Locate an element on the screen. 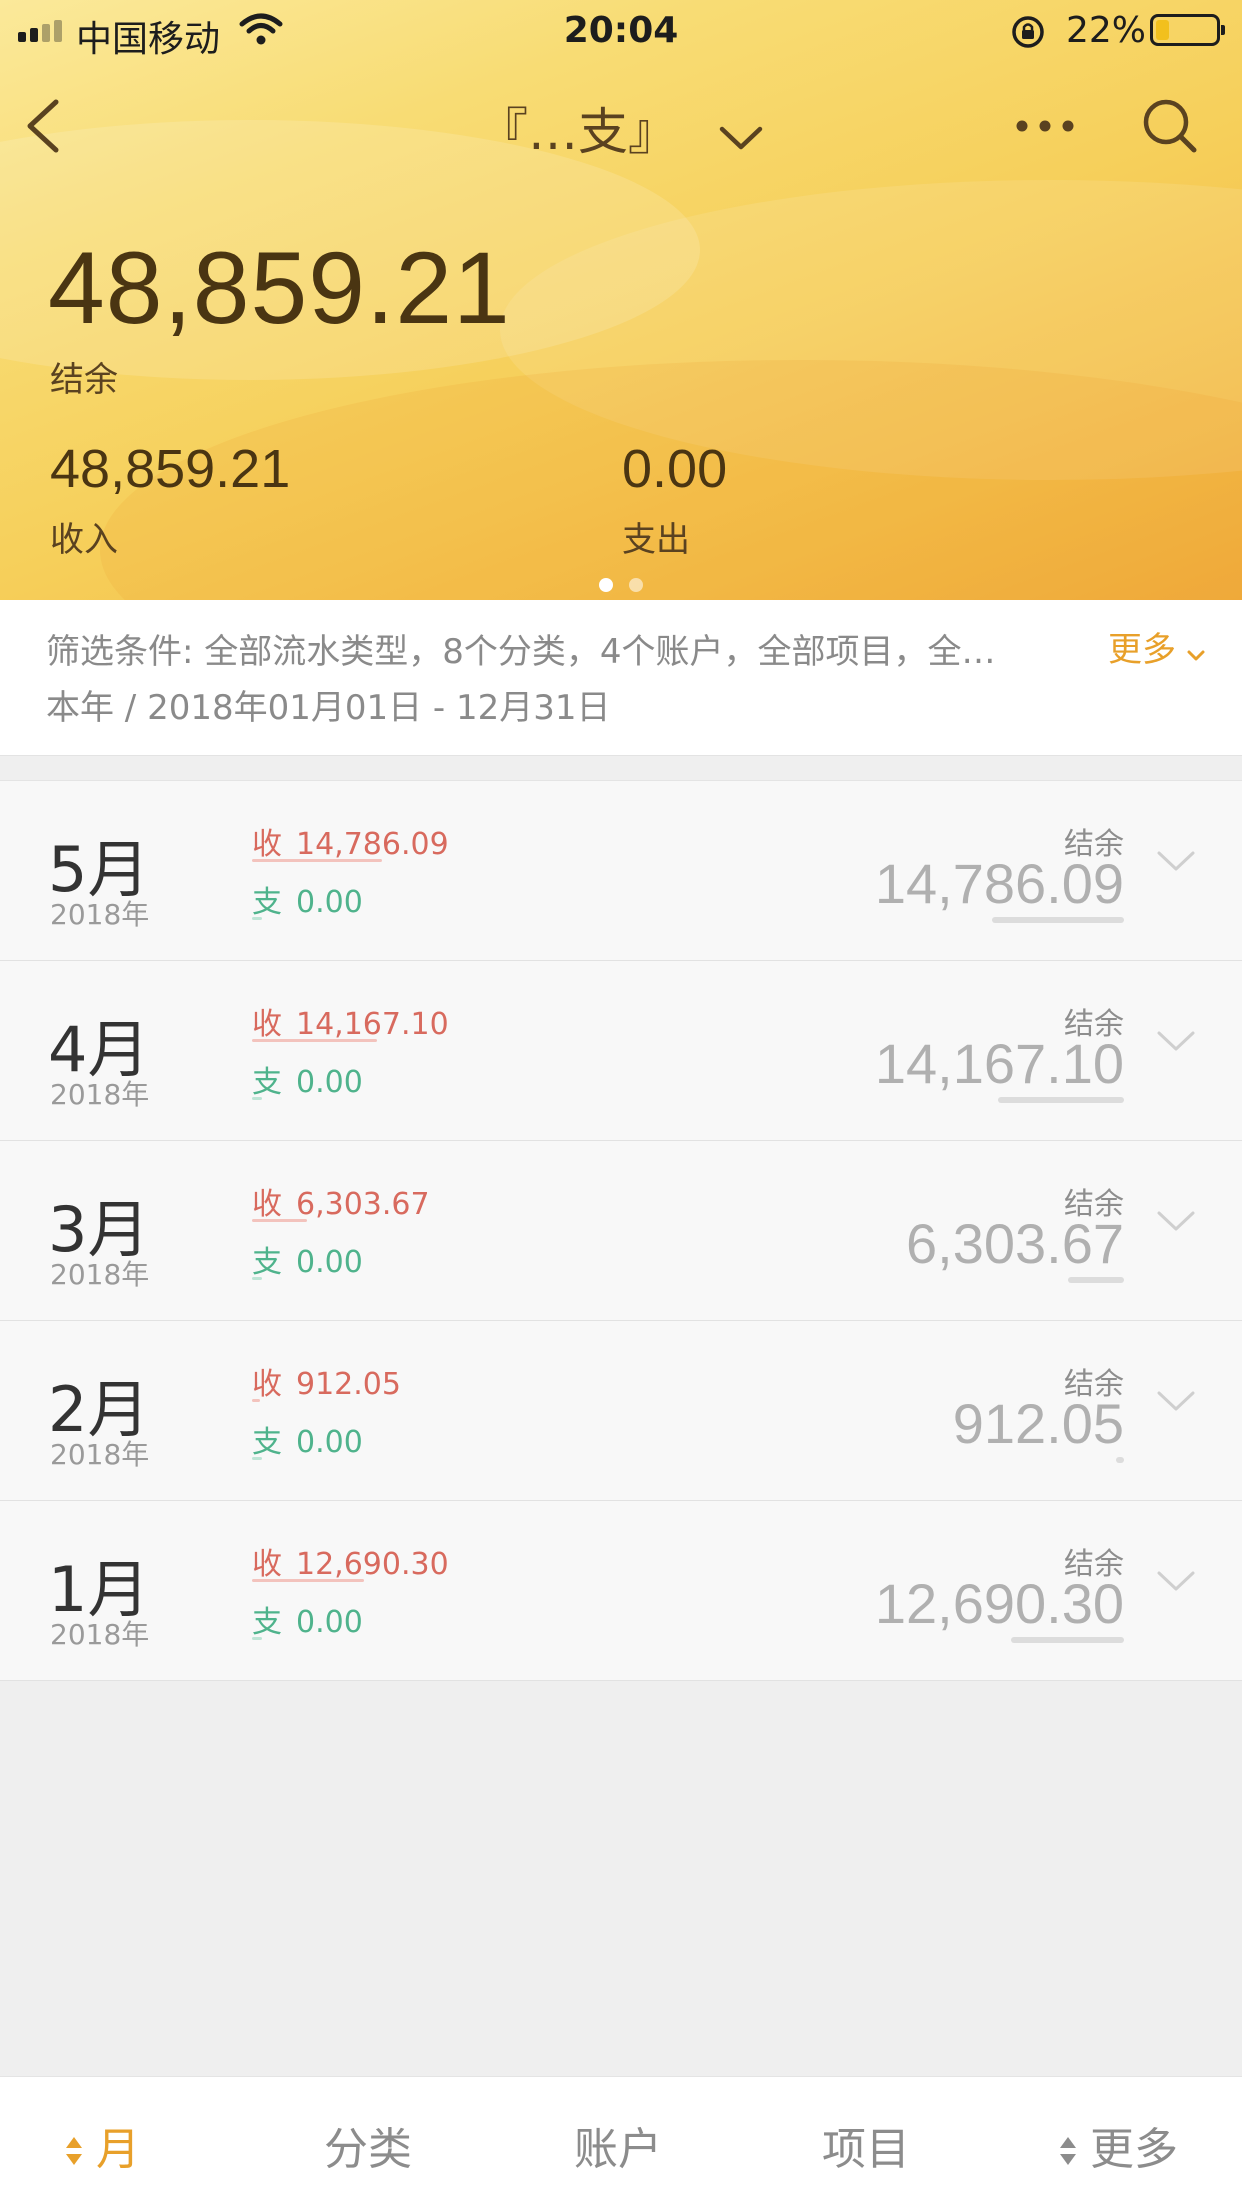 This screenshot has width=1242, height=2208. month-income: 收 912.05 is located at coordinates (326, 1381).